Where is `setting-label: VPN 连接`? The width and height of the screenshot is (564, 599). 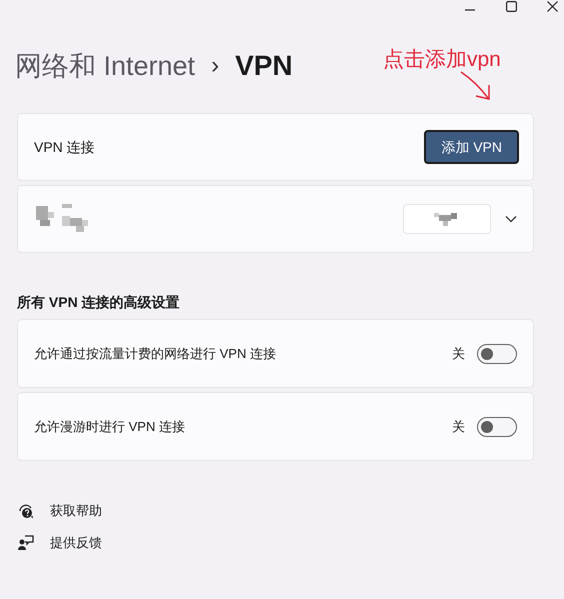 setting-label: VPN 连接 is located at coordinates (64, 147).